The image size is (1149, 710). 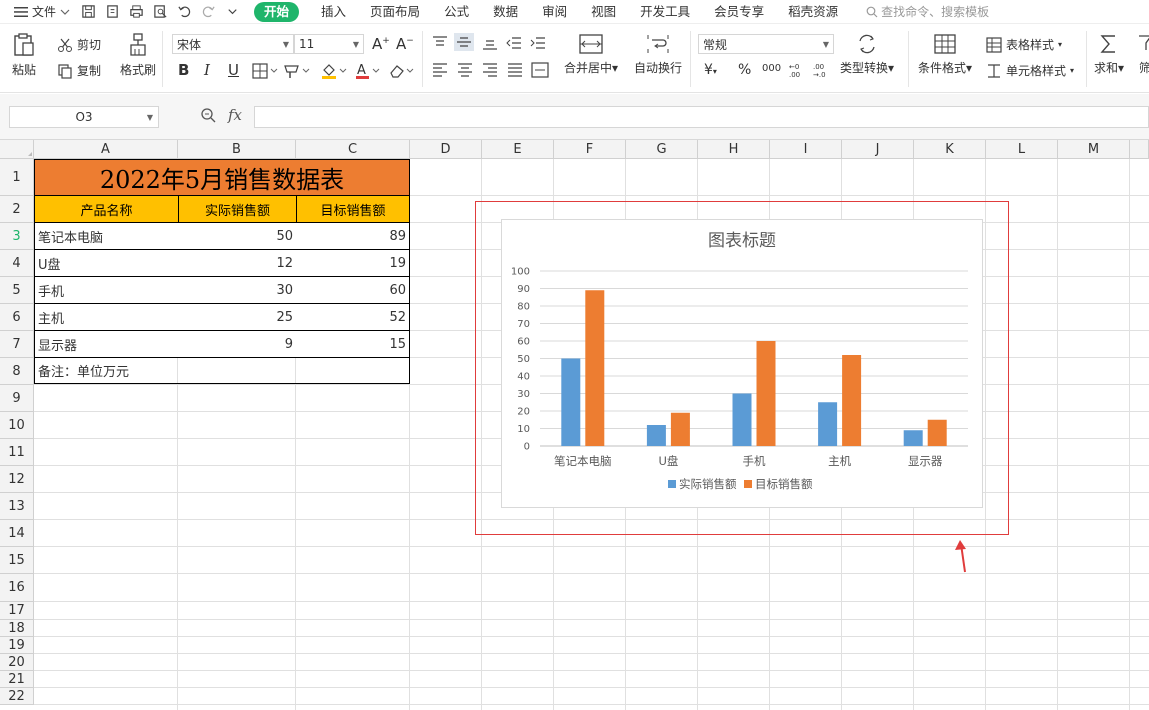 What do you see at coordinates (813, 12) in the screenshot?
I see `tab-docer-resources: 稻壳资源` at bounding box center [813, 12].